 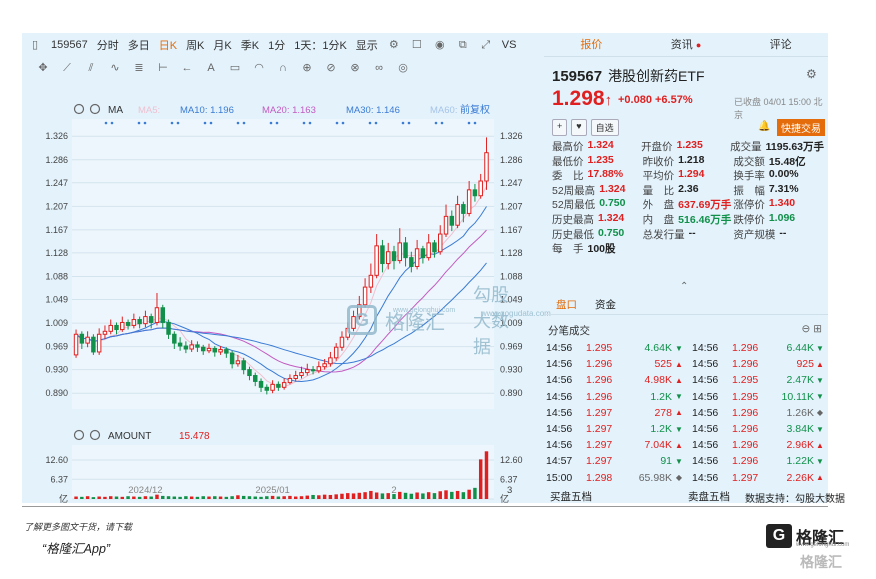 What do you see at coordinates (820, 348) in the screenshot?
I see `tick-direction-icon: ▼` at bounding box center [820, 348].